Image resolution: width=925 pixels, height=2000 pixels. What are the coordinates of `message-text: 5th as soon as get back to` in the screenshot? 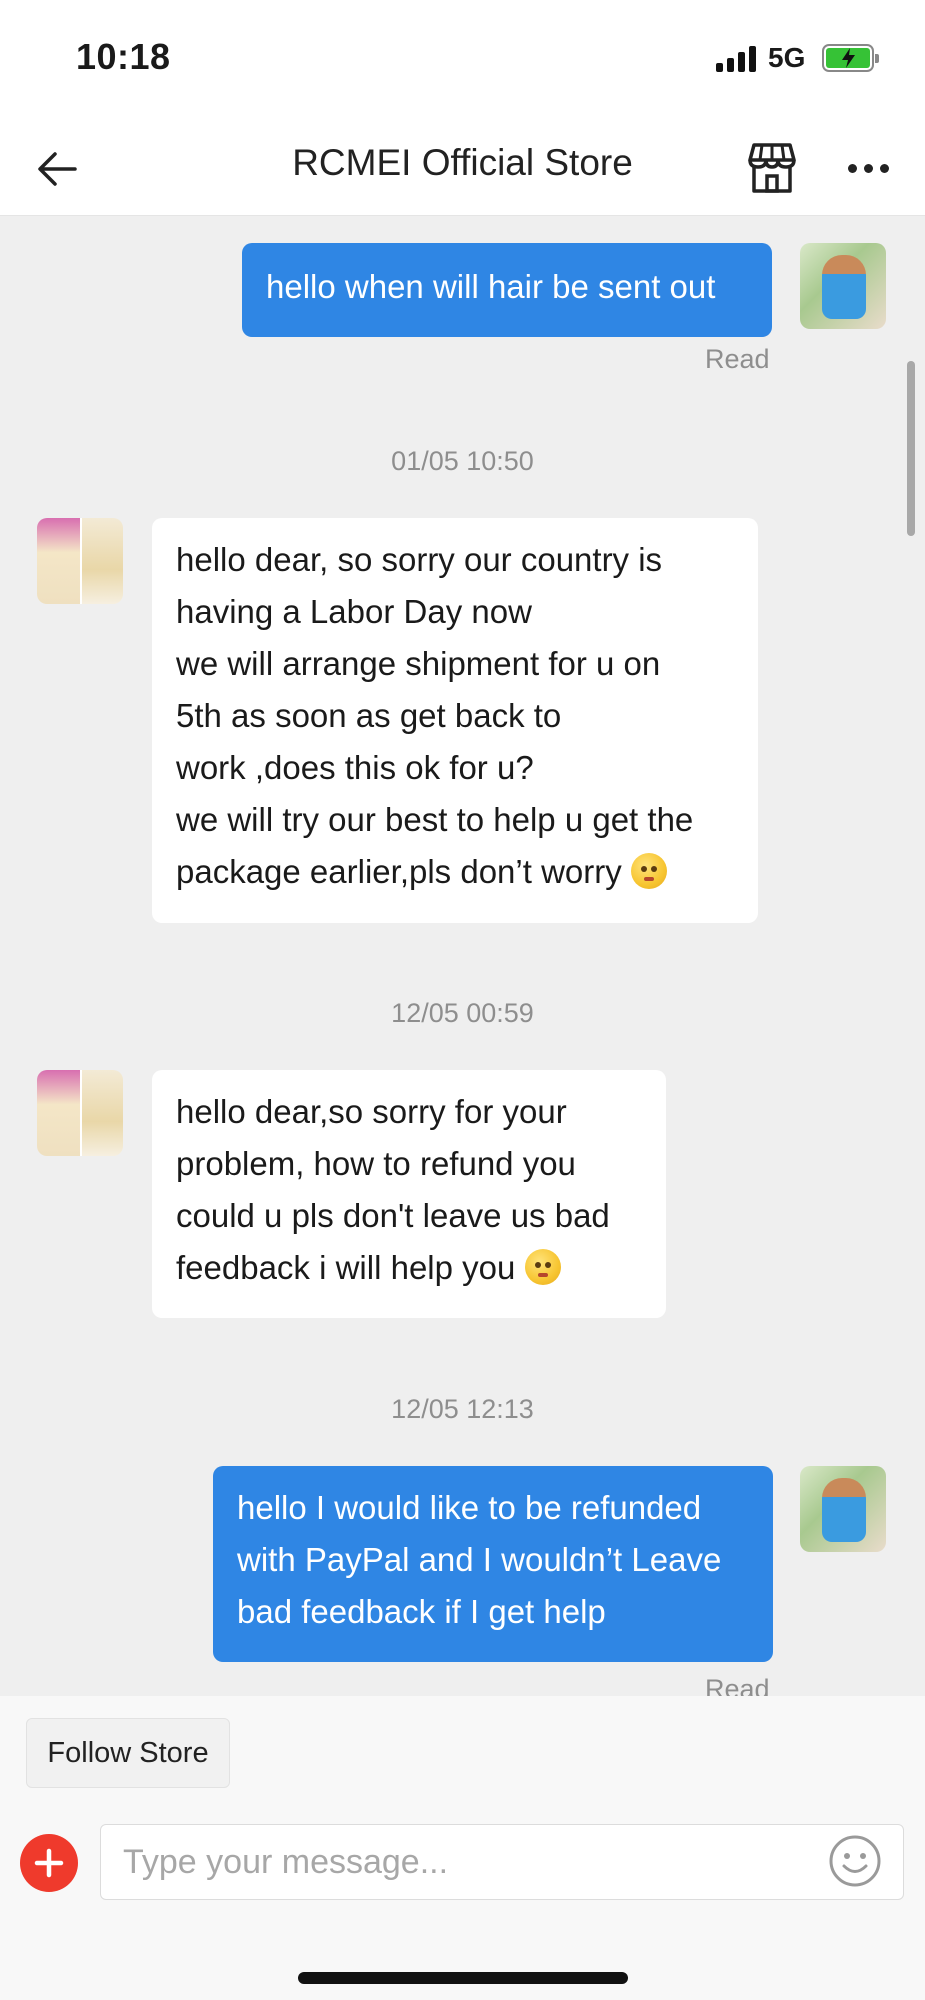 It's located at (369, 715).